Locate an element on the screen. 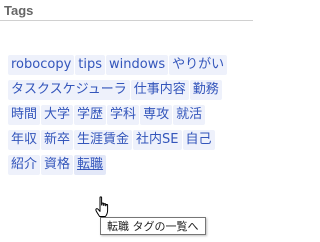 The width and height of the screenshot is (320, 242). tag-row: robocopy tips windows やりがい is located at coordinates (128, 67).